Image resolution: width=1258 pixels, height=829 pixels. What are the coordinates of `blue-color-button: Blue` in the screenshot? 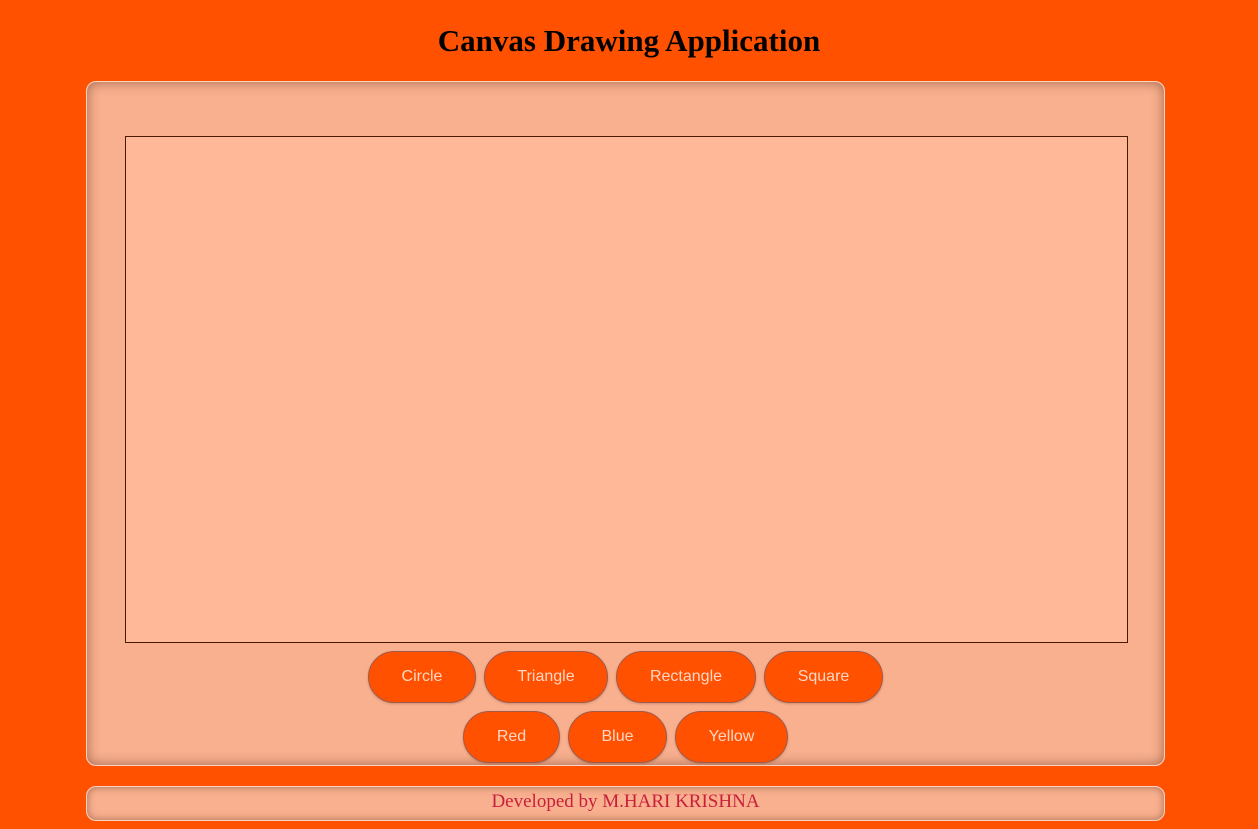 It's located at (617, 737).